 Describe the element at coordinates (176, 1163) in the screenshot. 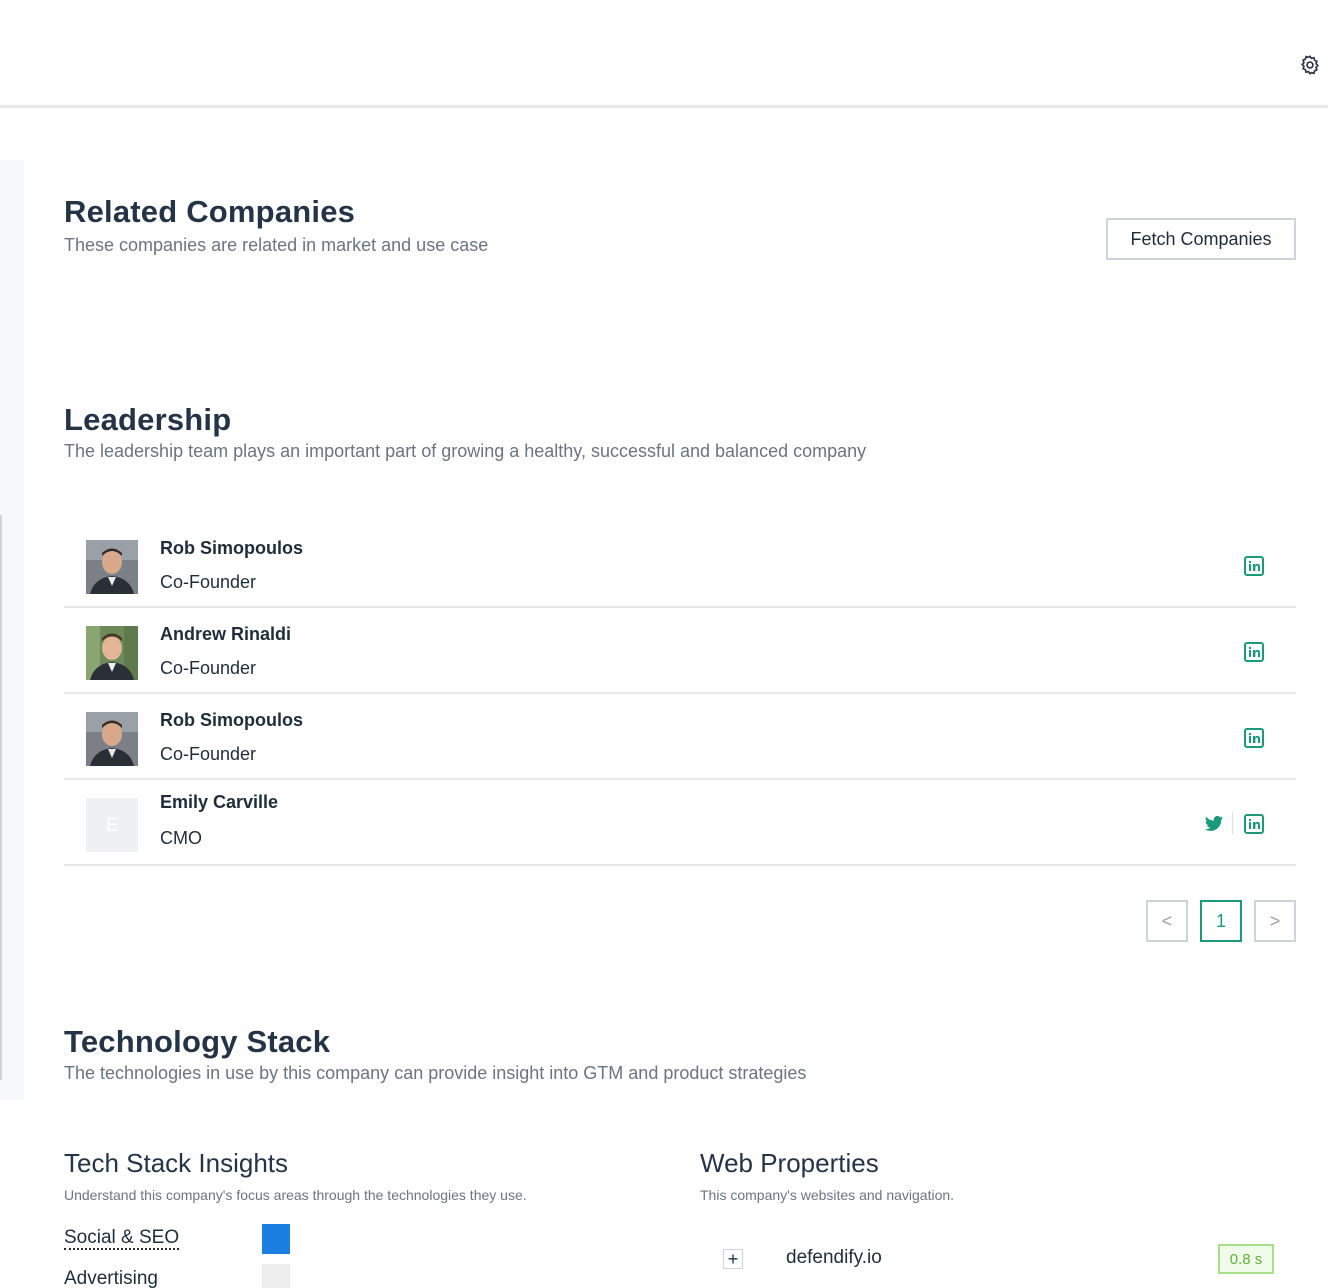

I see `tech-insights-title: Tech Stack Insights` at that location.